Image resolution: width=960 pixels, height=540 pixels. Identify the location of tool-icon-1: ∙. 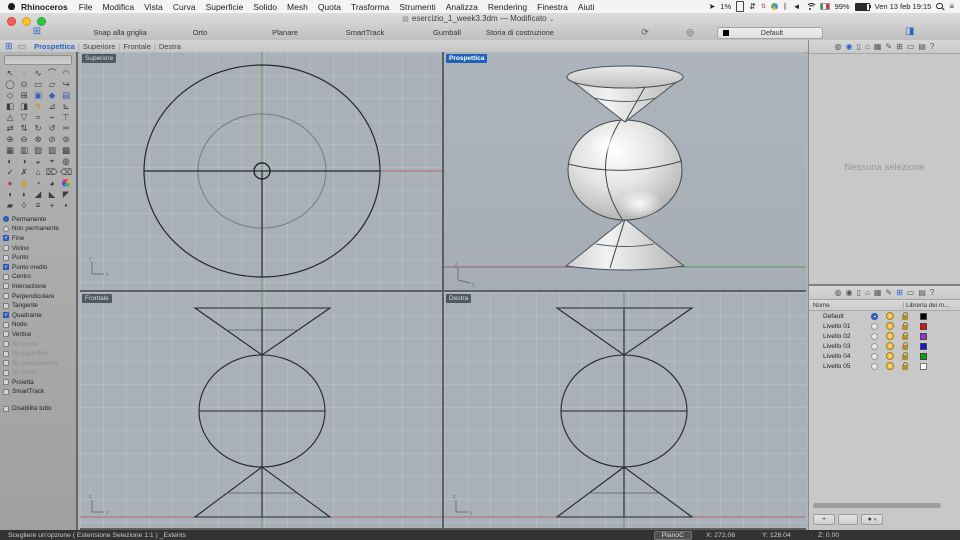
(24, 73).